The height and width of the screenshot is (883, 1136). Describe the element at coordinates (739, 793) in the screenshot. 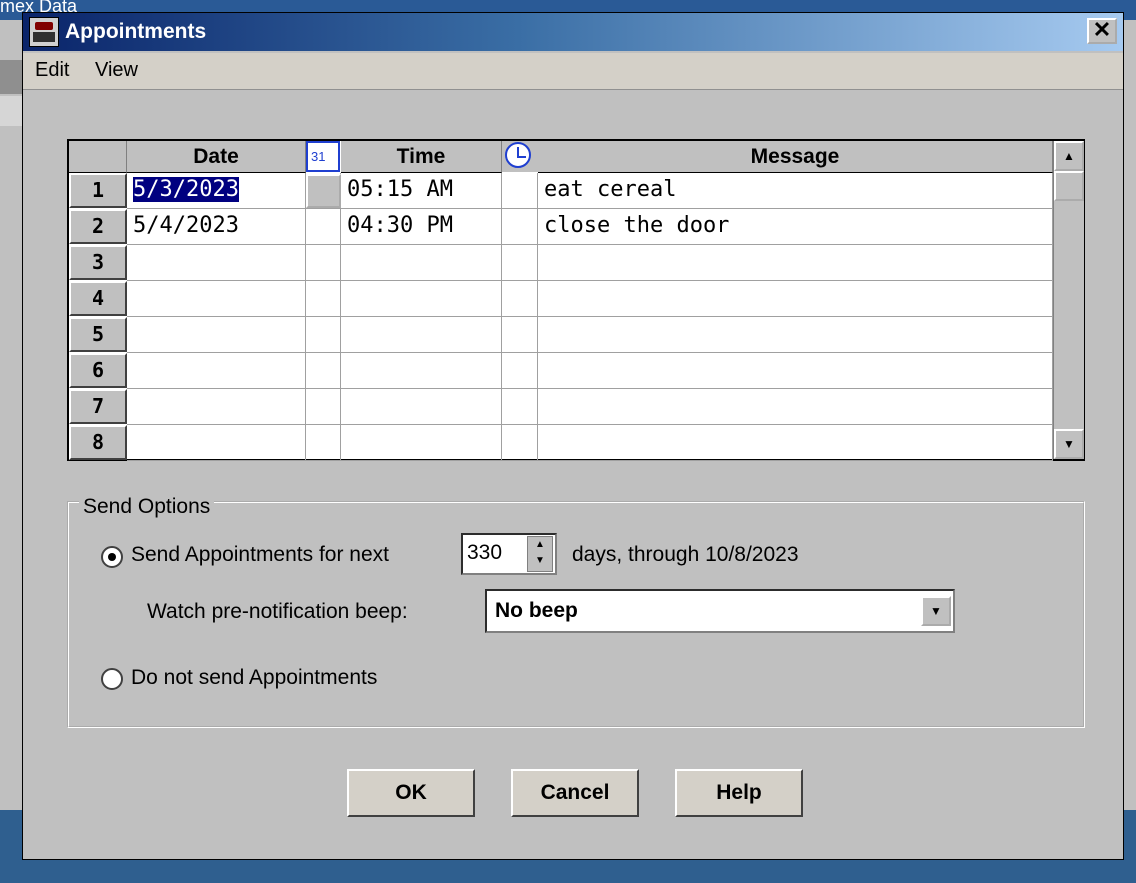

I see `help-button: Help` at that location.